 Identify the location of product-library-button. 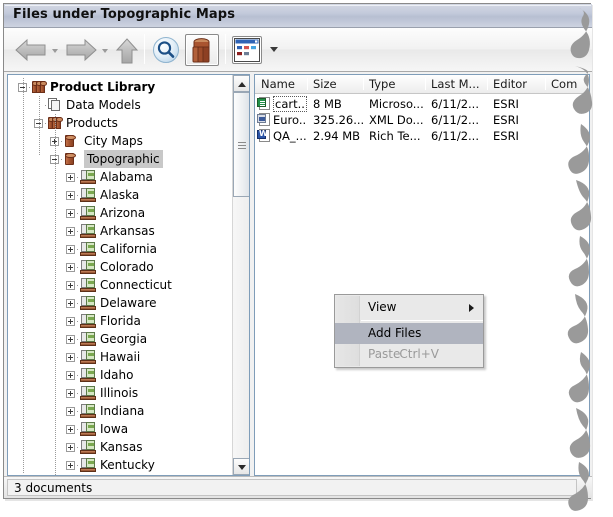
(202, 50).